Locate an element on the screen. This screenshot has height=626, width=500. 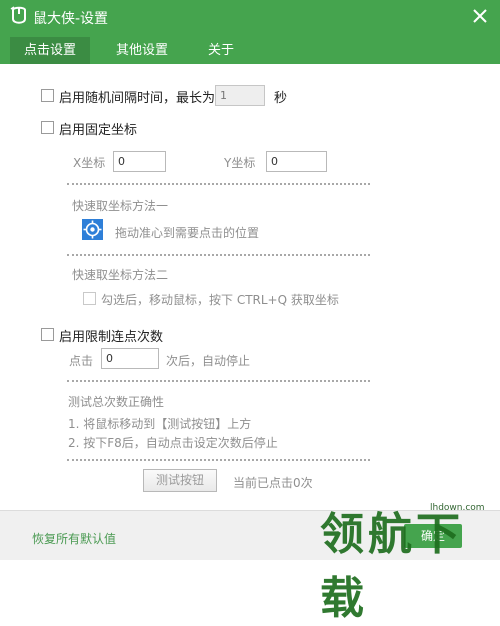
window-title: 鼠大侠-设置 is located at coordinates (71, 19).